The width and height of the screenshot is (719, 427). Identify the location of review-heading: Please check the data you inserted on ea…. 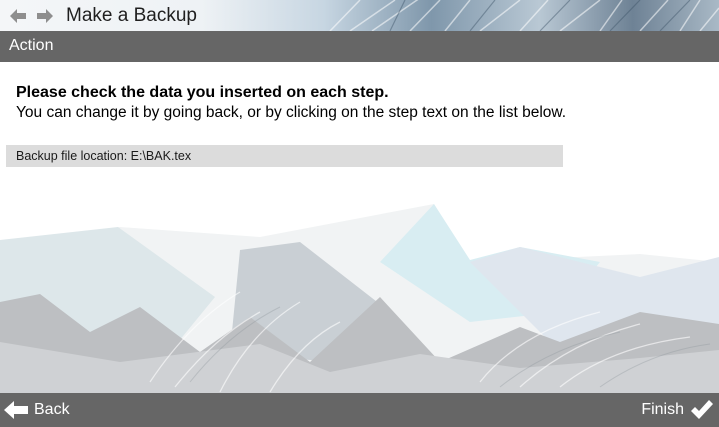
(202, 92).